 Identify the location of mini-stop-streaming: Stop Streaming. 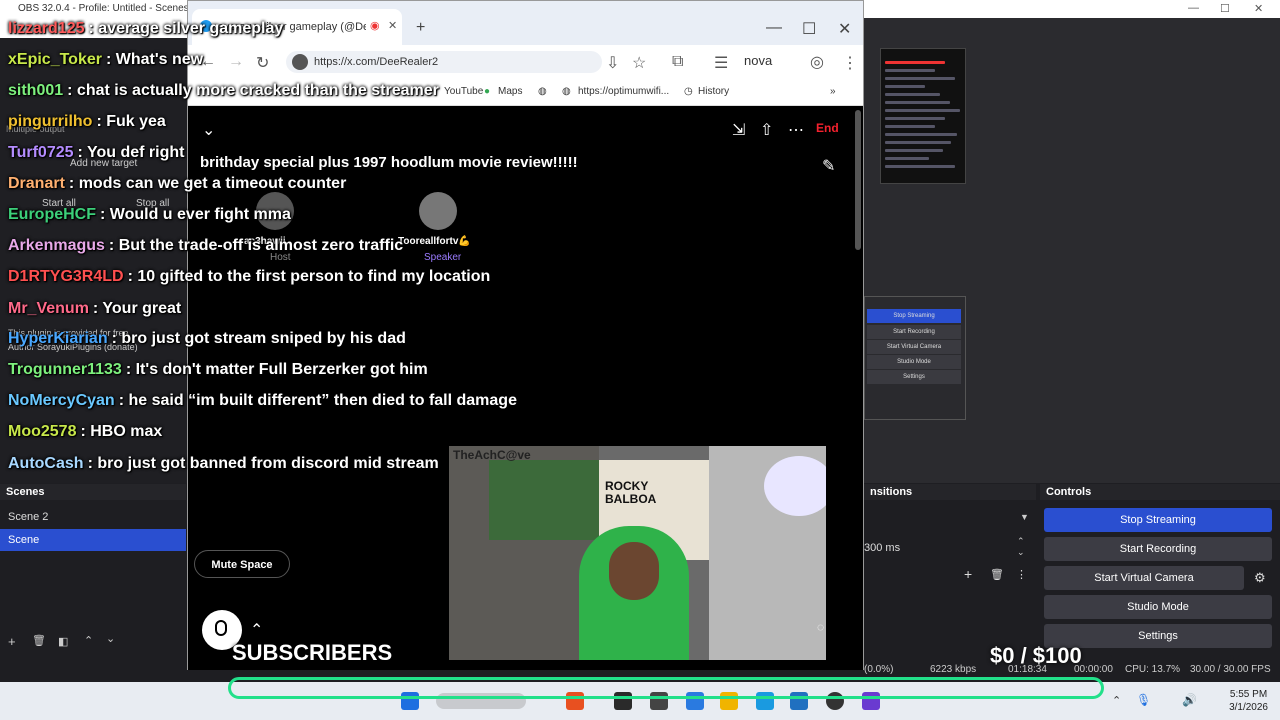
(914, 316).